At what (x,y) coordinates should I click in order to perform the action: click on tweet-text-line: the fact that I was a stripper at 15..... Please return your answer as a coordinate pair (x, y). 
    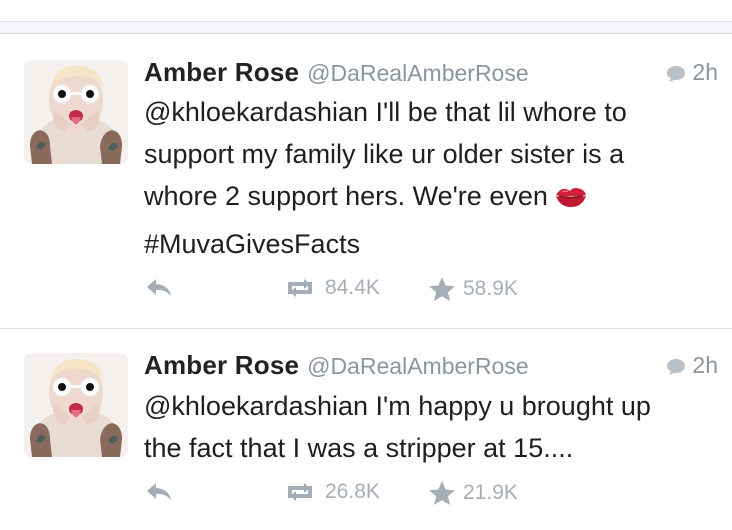
    Looking at the image, I should click on (359, 448).